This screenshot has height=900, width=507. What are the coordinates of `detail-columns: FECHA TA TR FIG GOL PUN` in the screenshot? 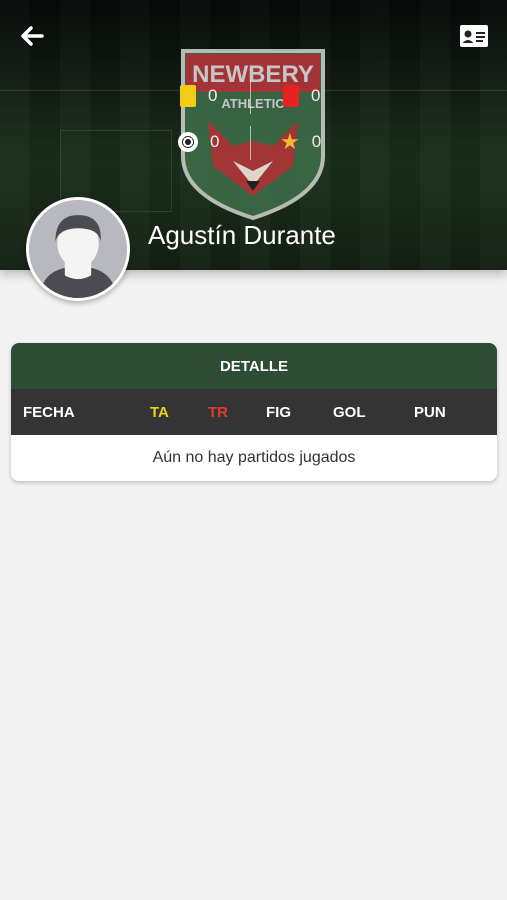 It's located at (254, 412).